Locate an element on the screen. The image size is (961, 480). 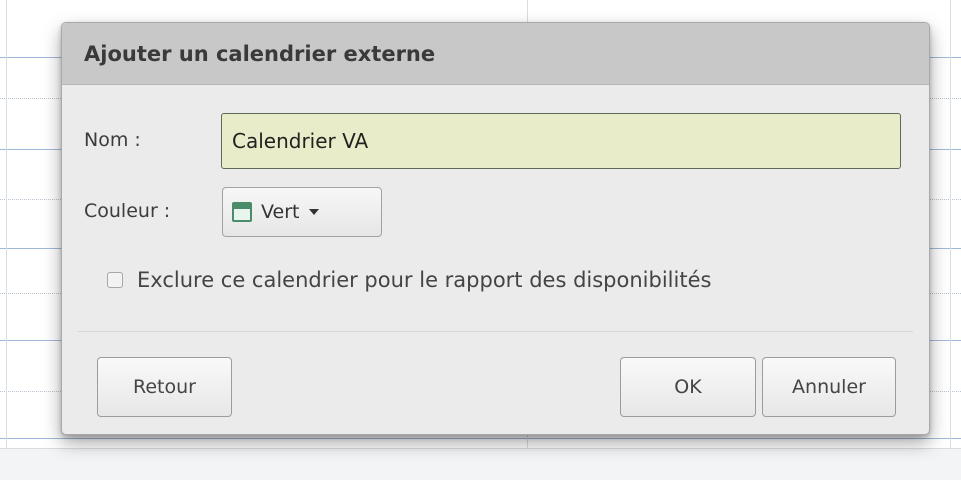
ok-button: OK is located at coordinates (688, 387).